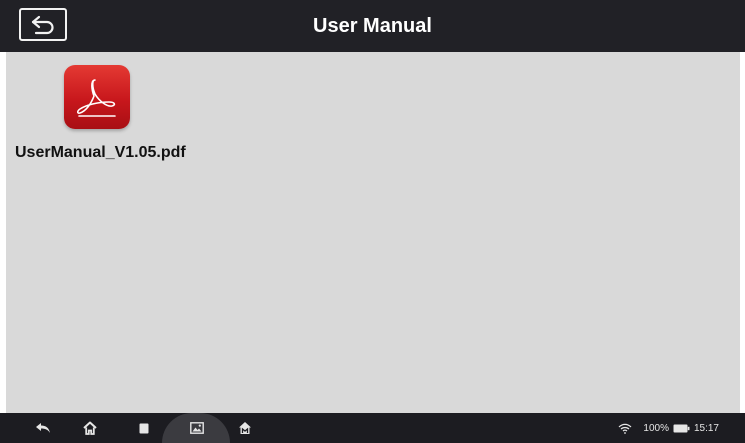 The height and width of the screenshot is (443, 745). Describe the element at coordinates (681, 428) in the screenshot. I see `battery-icon` at that location.